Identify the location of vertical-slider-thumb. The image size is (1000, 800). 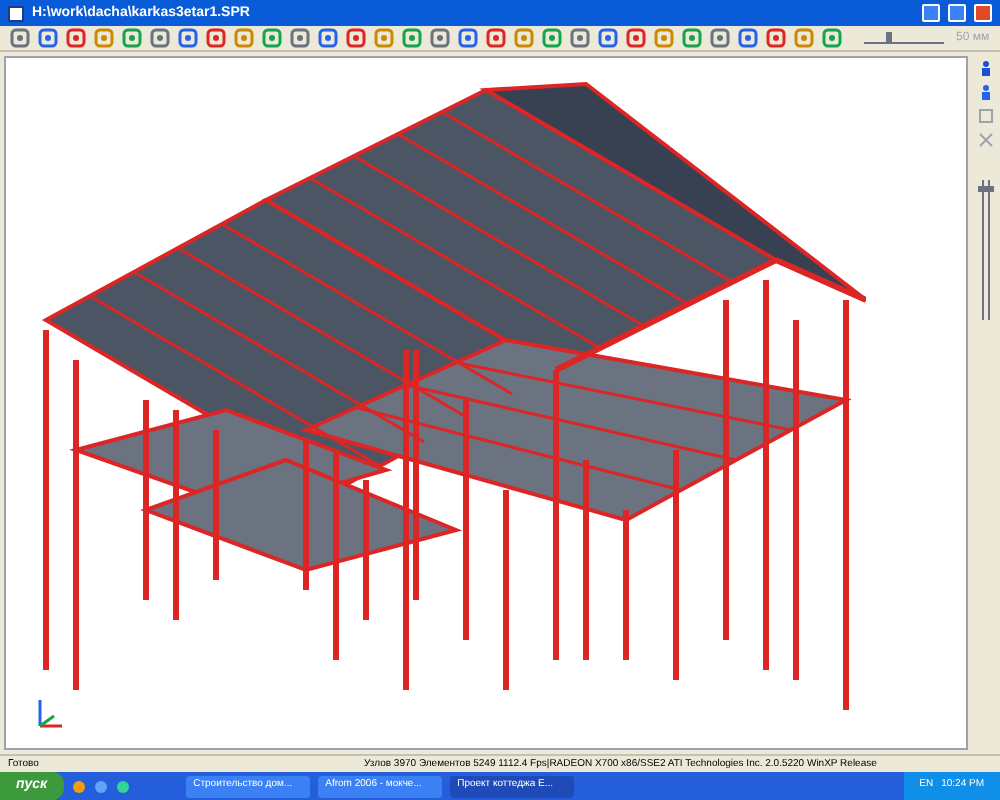
(986, 189).